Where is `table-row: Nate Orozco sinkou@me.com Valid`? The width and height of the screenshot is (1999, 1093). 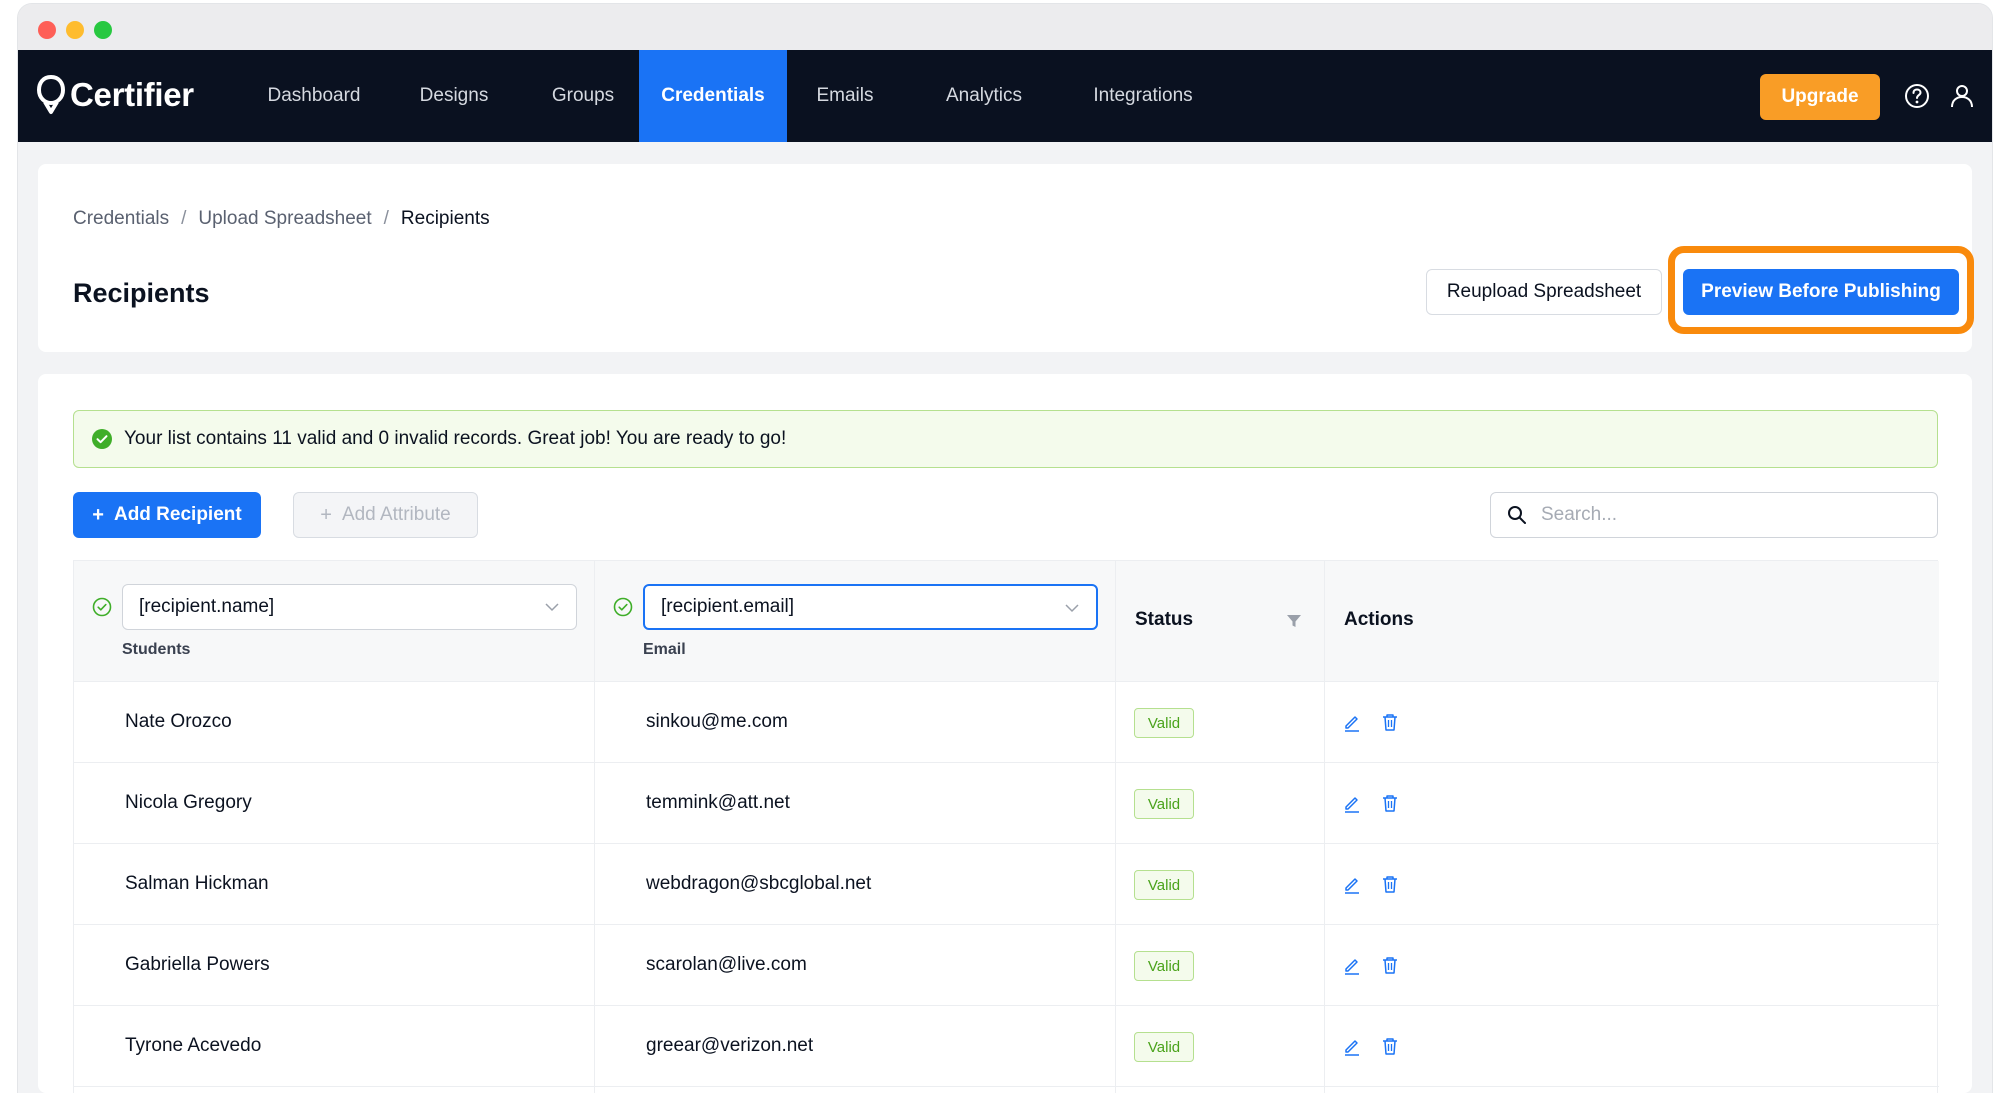 table-row: Nate Orozco sinkou@me.com Valid is located at coordinates (1006, 722).